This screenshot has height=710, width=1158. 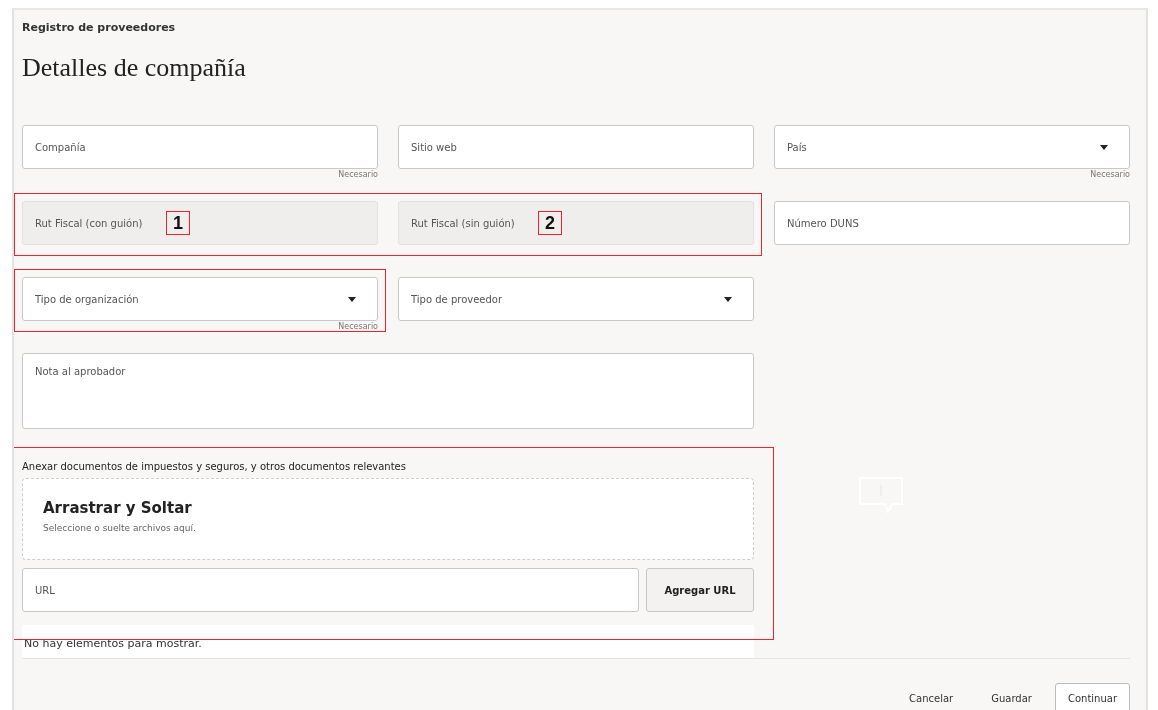 What do you see at coordinates (1011, 696) in the screenshot?
I see `footer-button: Guardar` at bounding box center [1011, 696].